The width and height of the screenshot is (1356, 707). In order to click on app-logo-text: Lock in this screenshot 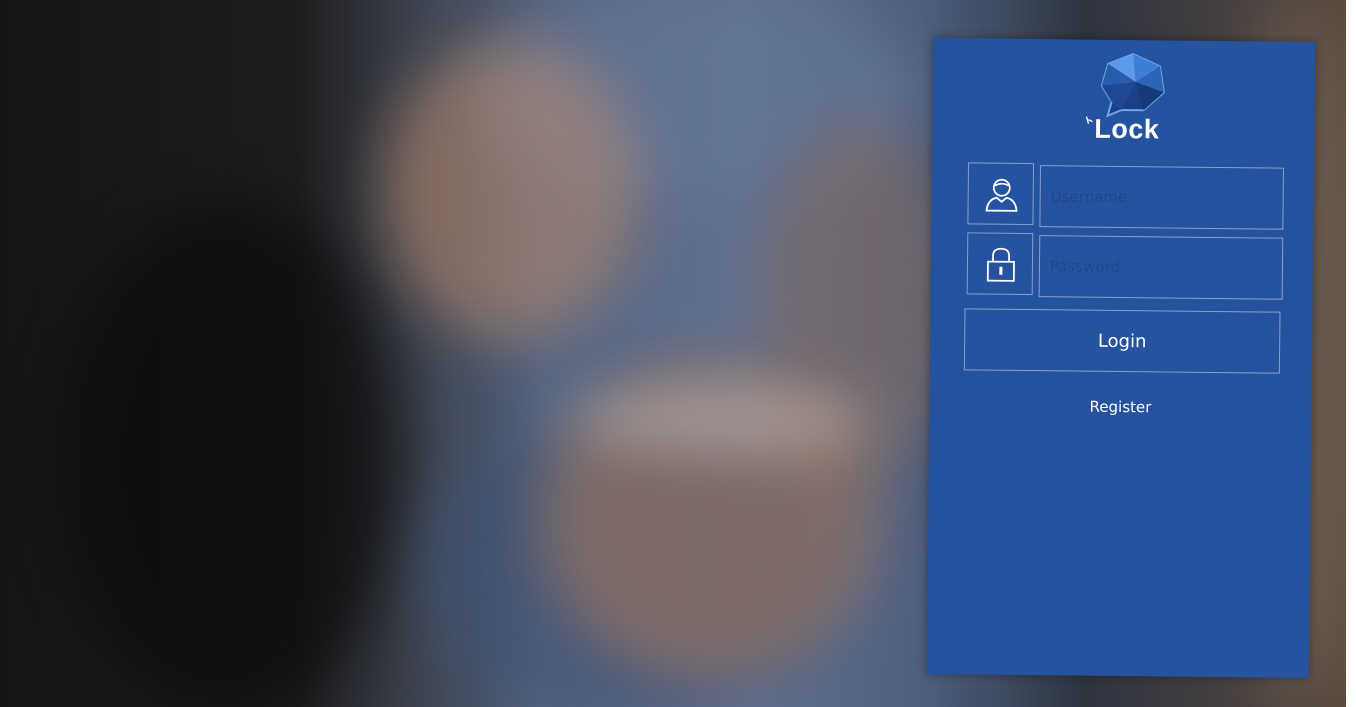, I will do `click(1127, 129)`.